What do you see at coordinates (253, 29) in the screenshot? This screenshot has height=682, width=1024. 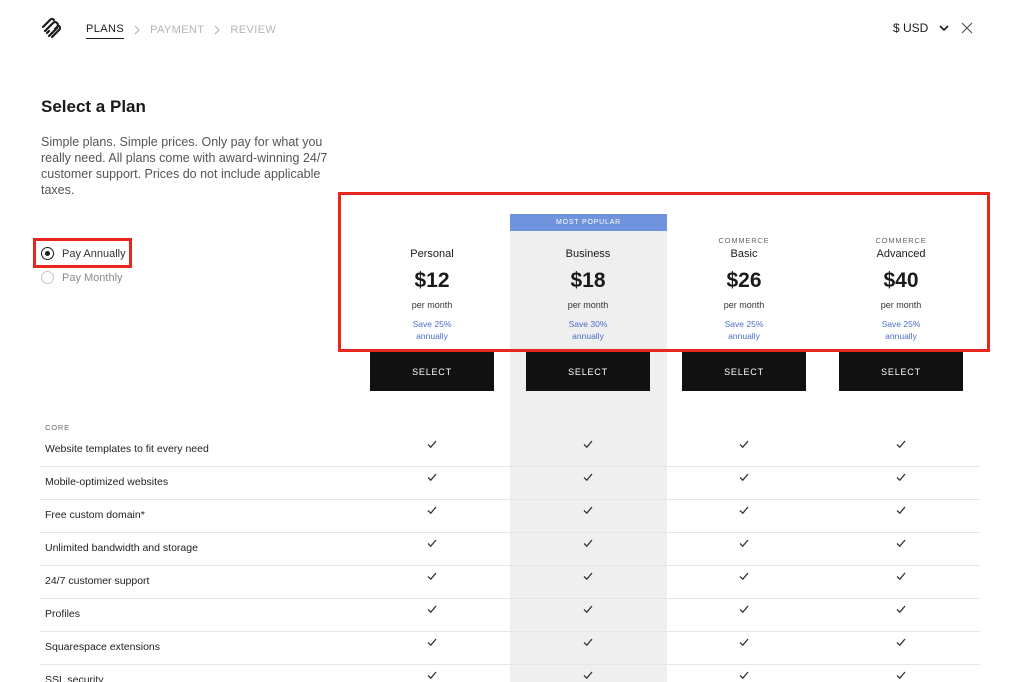 I see `step-review: REVIEW` at bounding box center [253, 29].